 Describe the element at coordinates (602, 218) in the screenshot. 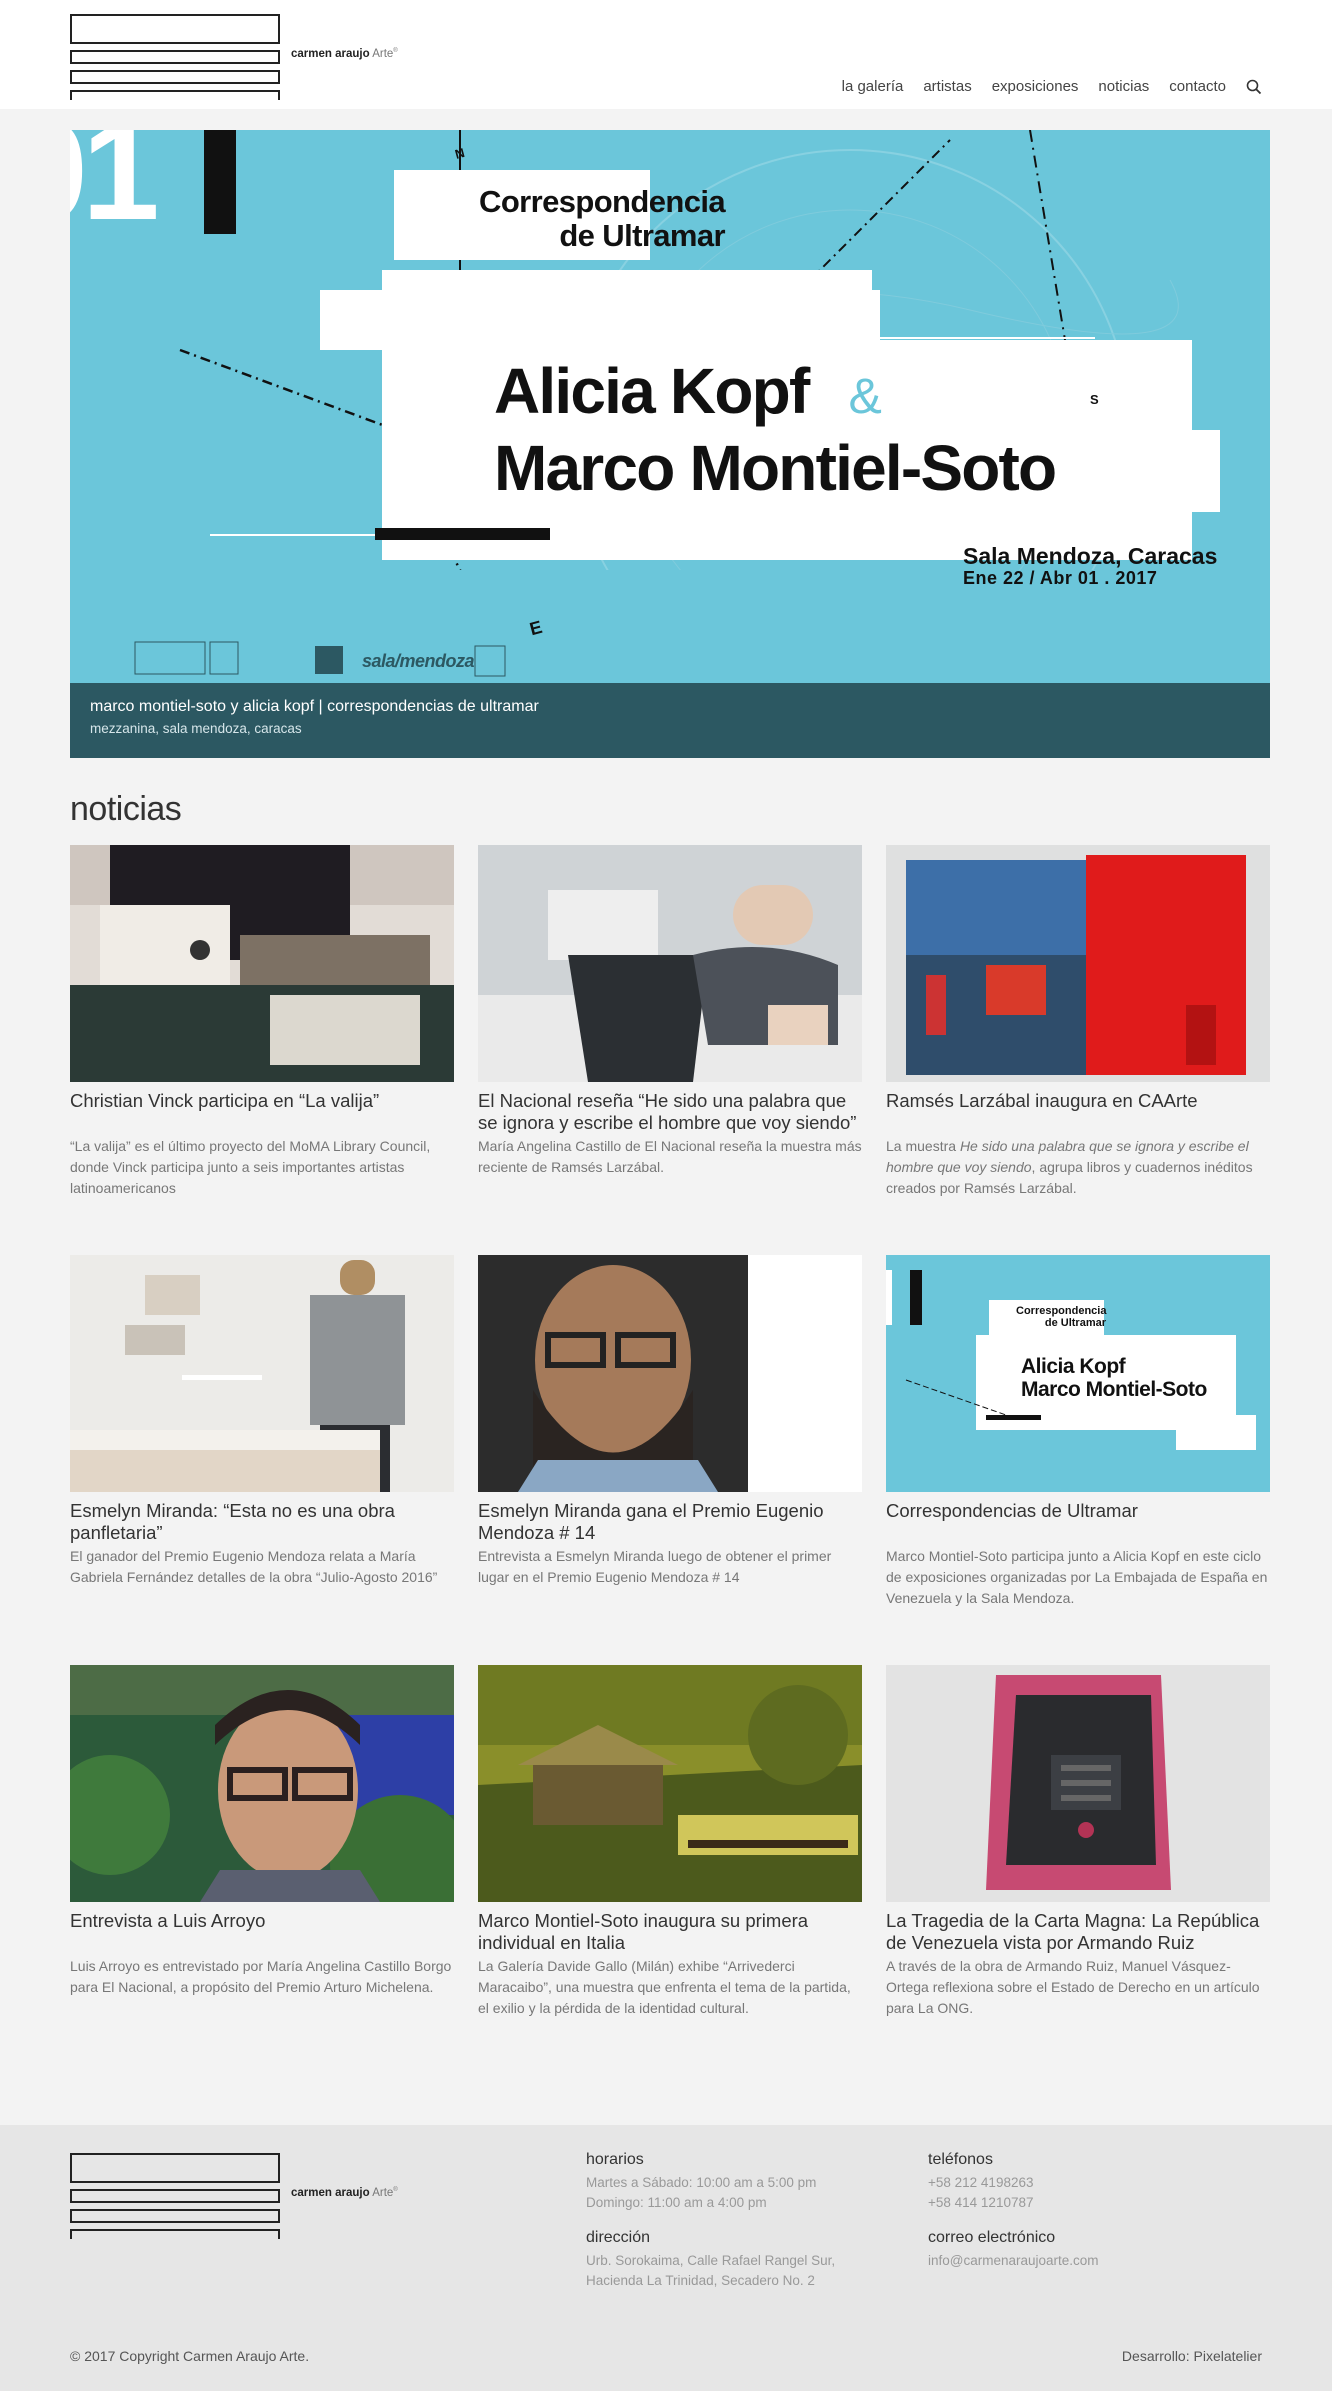

I see `poster-title: Correspondencia de Ultramar` at that location.